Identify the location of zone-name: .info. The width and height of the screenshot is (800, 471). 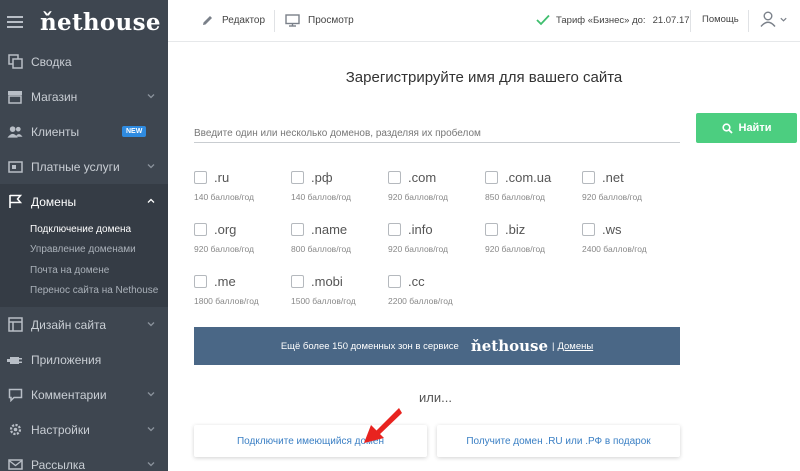
(420, 229).